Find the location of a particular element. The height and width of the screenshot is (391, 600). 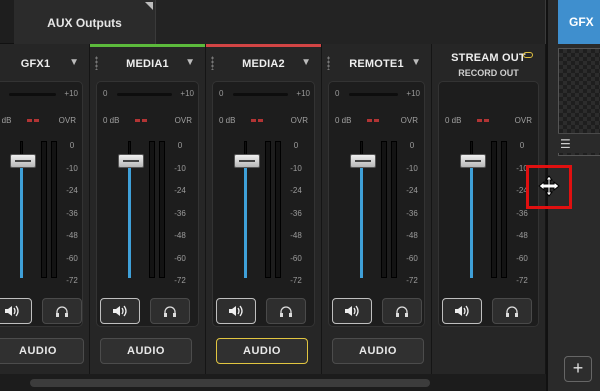

resize-cursor-icon is located at coordinates (549, 186).